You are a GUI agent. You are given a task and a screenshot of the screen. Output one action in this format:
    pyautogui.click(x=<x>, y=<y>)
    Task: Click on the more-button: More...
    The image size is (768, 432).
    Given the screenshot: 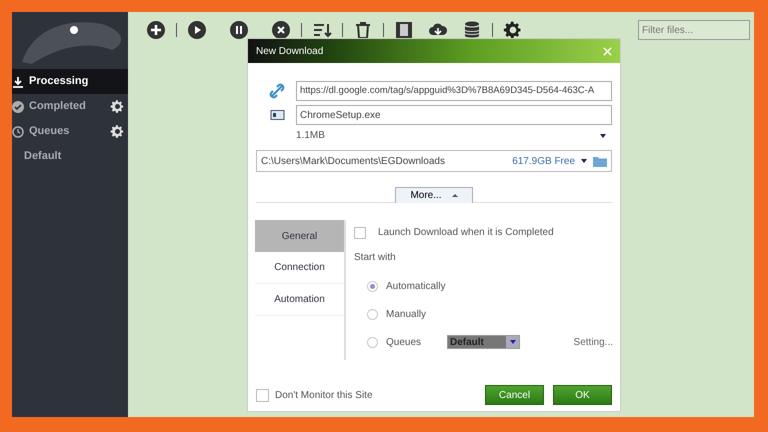 What is the action you would take?
    pyautogui.click(x=434, y=195)
    